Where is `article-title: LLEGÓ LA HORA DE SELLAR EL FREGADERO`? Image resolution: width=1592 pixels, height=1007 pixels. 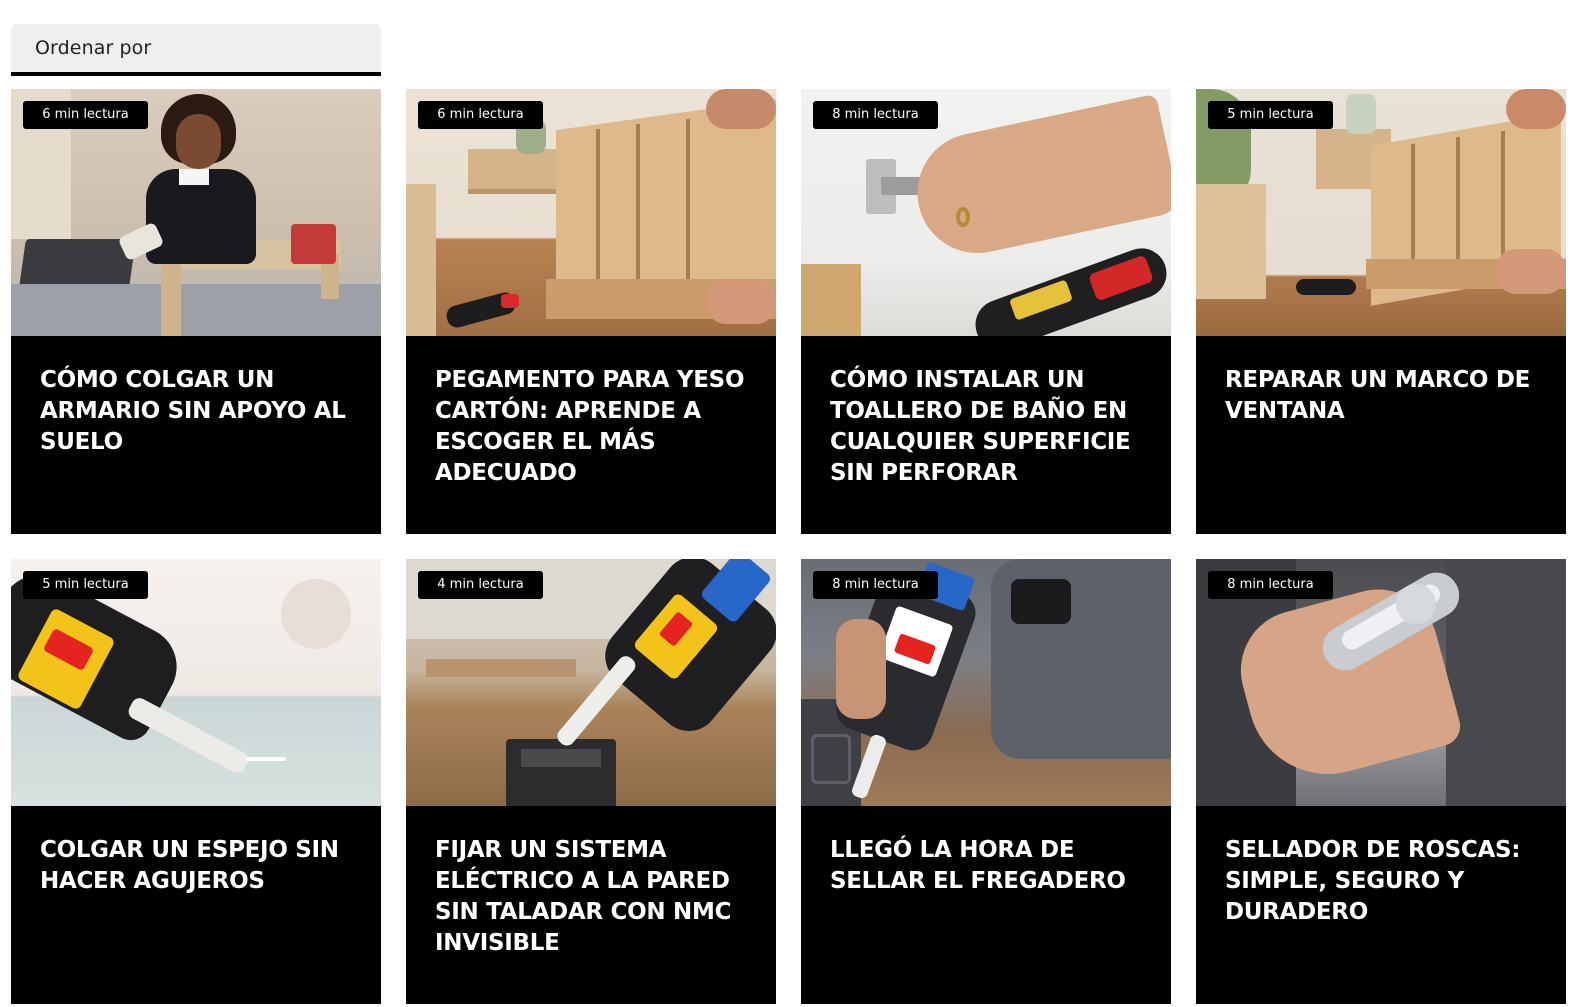
article-title: LLEGÓ LA HORA DE SELLAR EL FREGADERO is located at coordinates (978, 865).